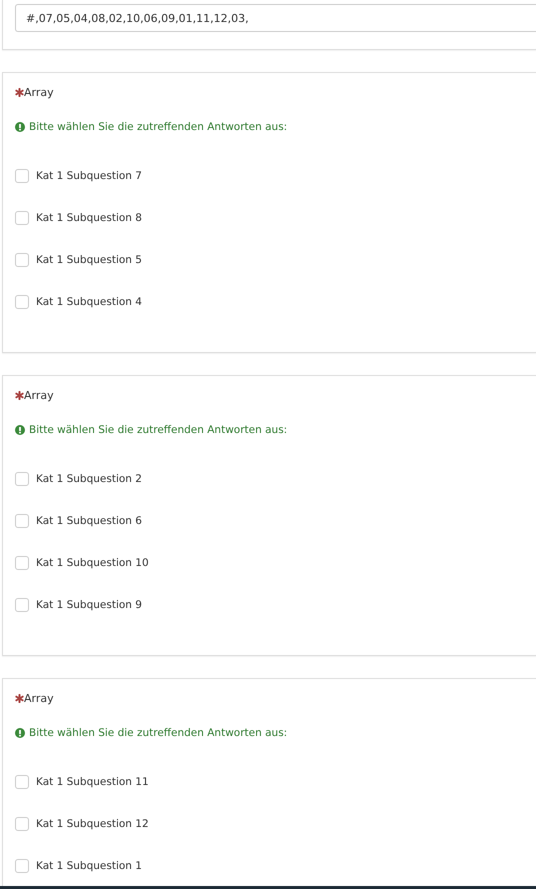 The width and height of the screenshot is (536, 889). Describe the element at coordinates (89, 176) in the screenshot. I see `option-label: Kat 1 Subquestion 7` at that location.